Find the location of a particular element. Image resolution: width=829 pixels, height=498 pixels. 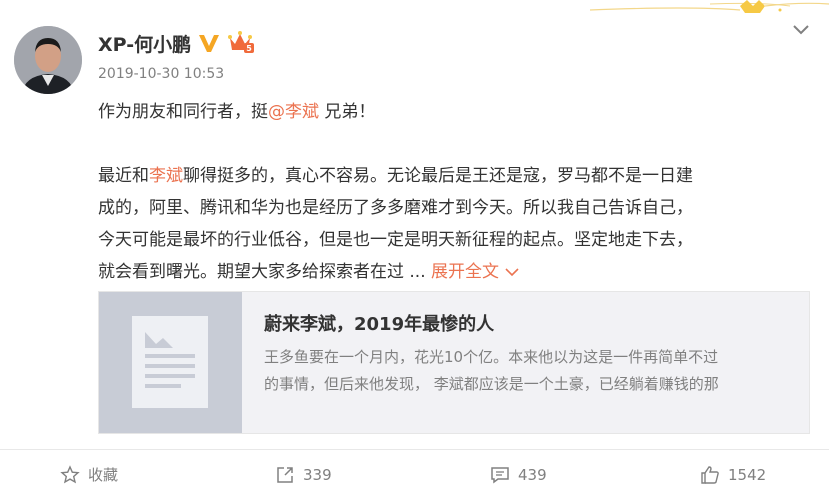

post-timestamp: 2019-10-30 10:53 is located at coordinates (161, 74).